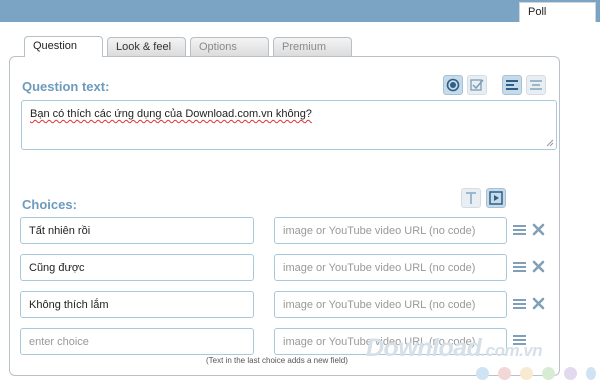  What do you see at coordinates (557, 12) in the screenshot?
I see `poll-tab: Poll` at bounding box center [557, 12].